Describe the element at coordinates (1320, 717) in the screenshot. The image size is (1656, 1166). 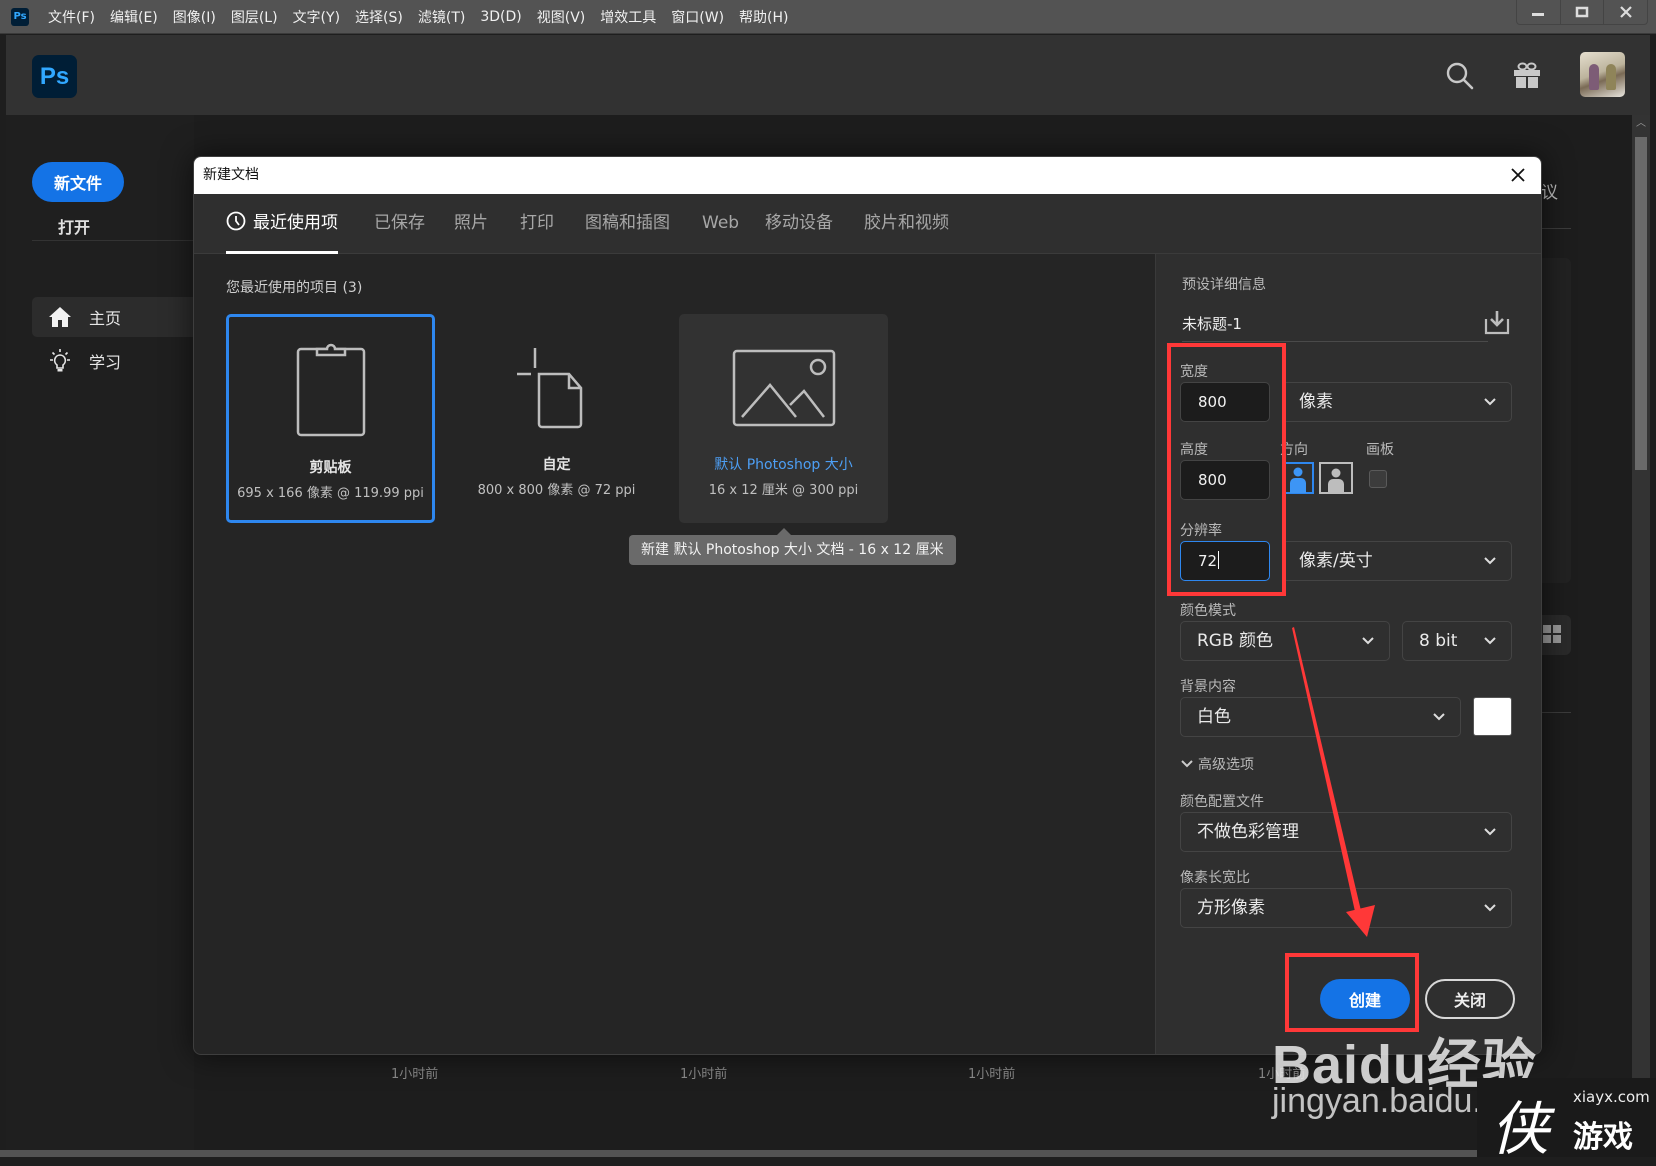
I see `background-select: 白色` at that location.